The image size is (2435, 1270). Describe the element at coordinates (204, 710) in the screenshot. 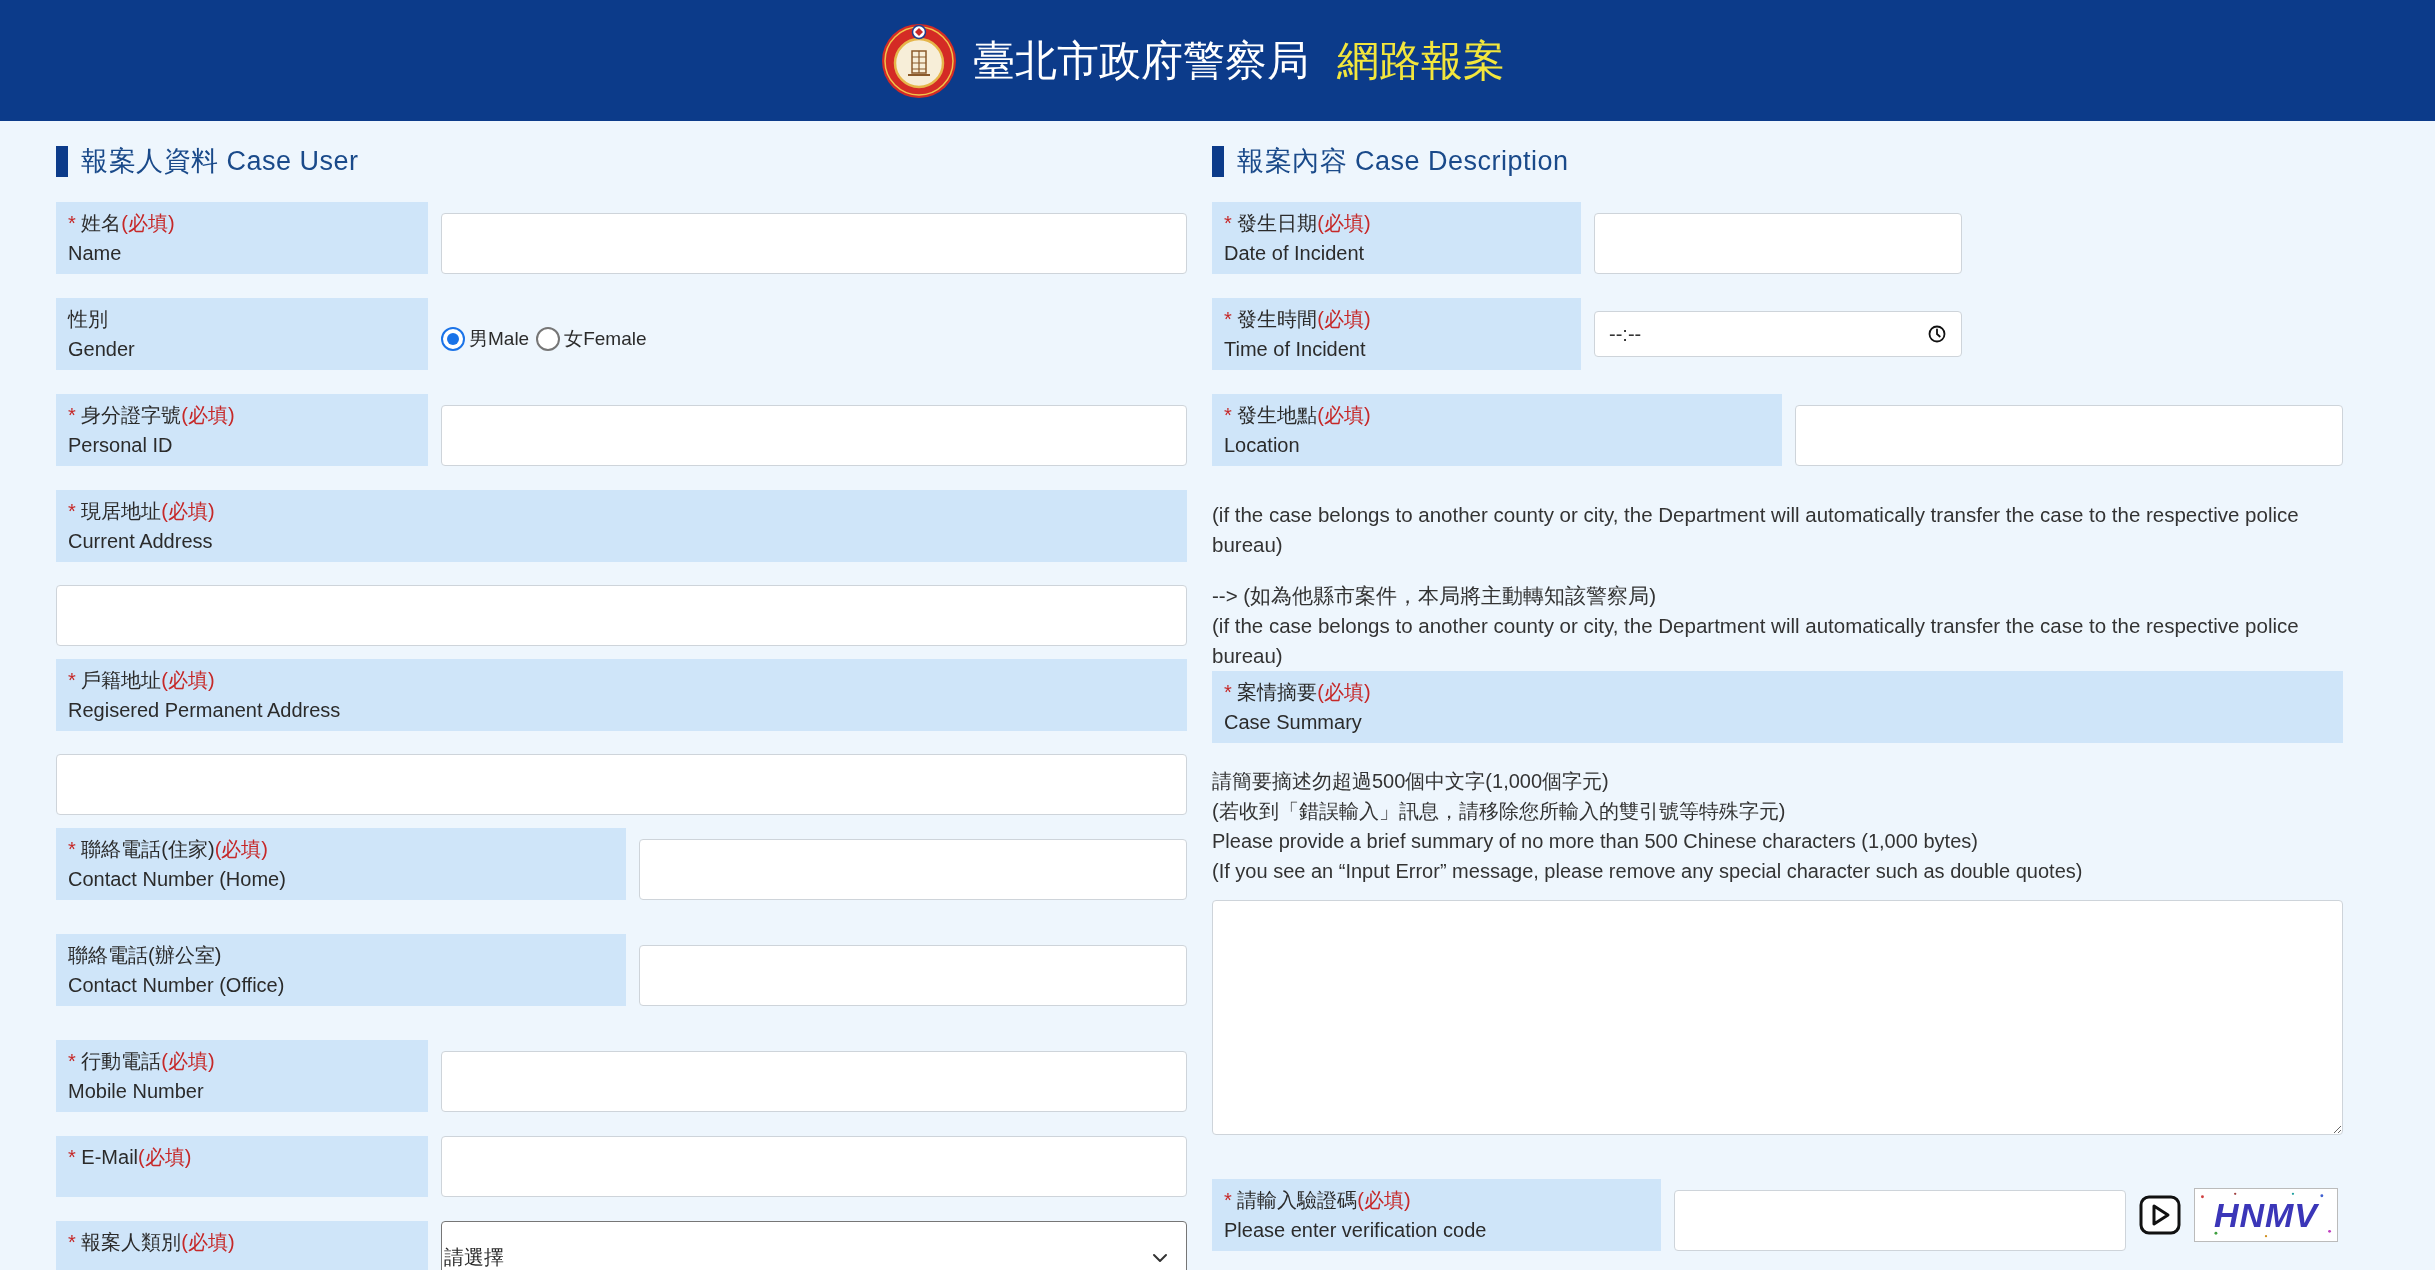

I see `field-label: Regisered Permanent Address` at that location.